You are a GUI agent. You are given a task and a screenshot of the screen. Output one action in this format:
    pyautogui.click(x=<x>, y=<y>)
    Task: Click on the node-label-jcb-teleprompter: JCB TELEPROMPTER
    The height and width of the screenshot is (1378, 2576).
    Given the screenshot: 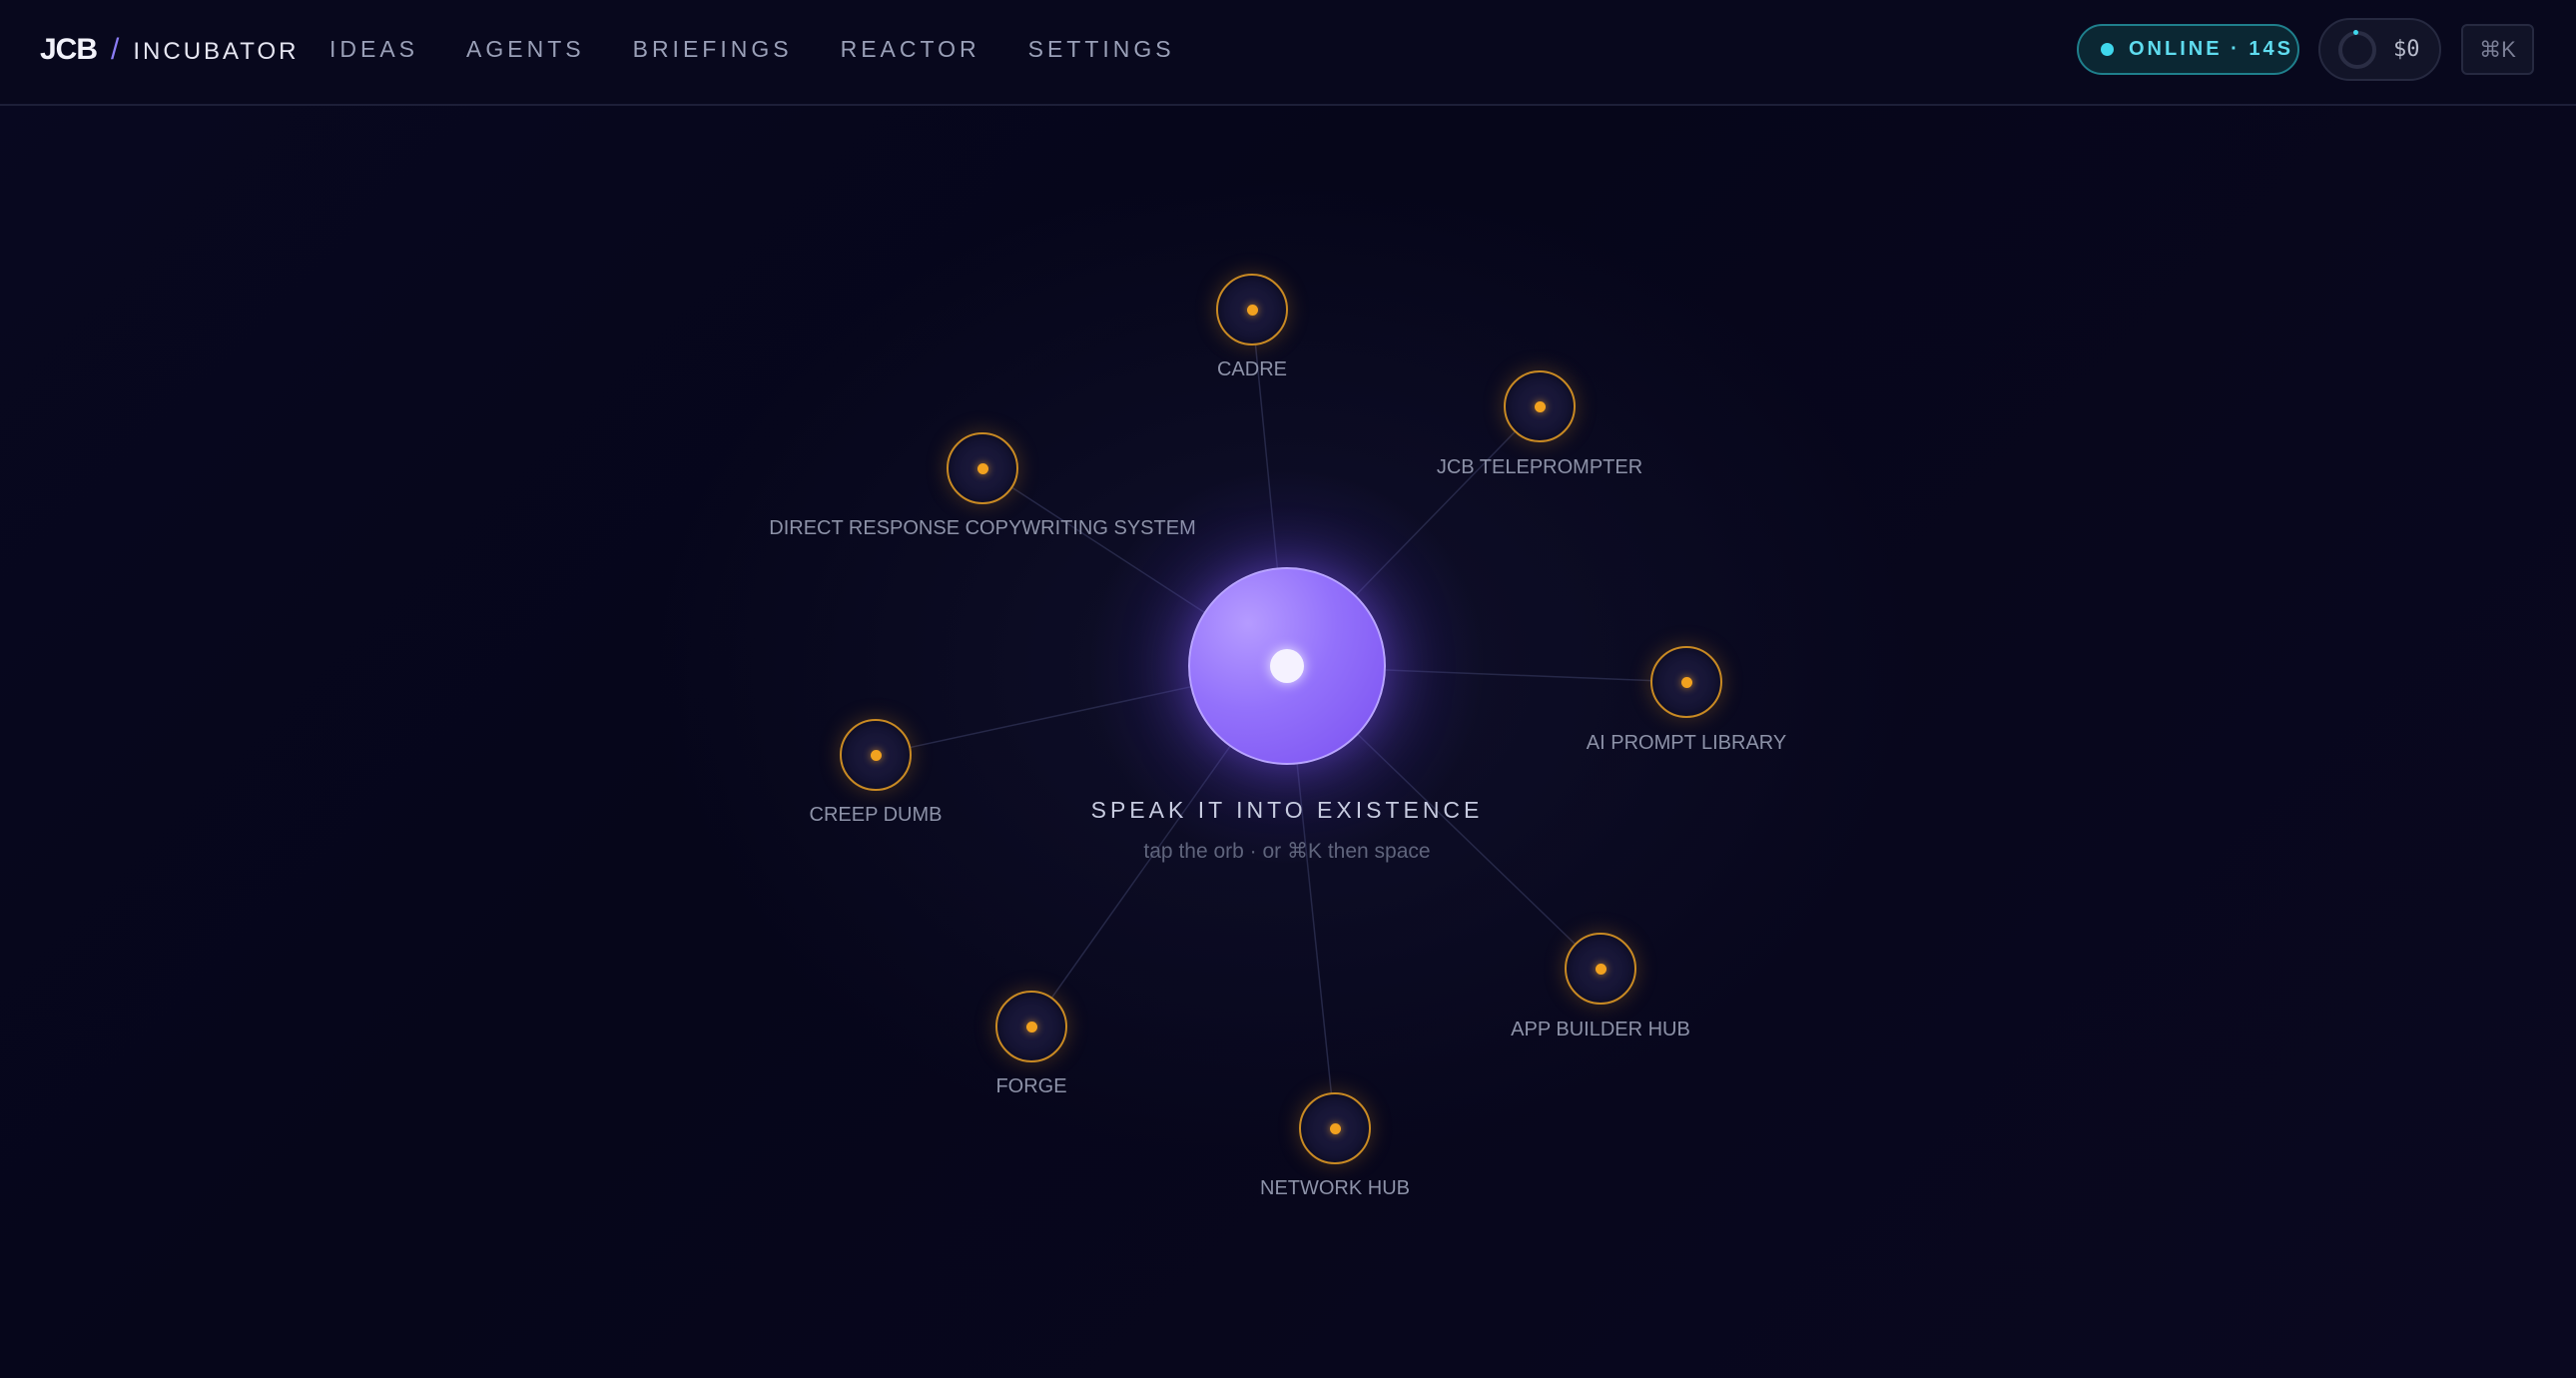 What is the action you would take?
    pyautogui.click(x=1539, y=467)
    